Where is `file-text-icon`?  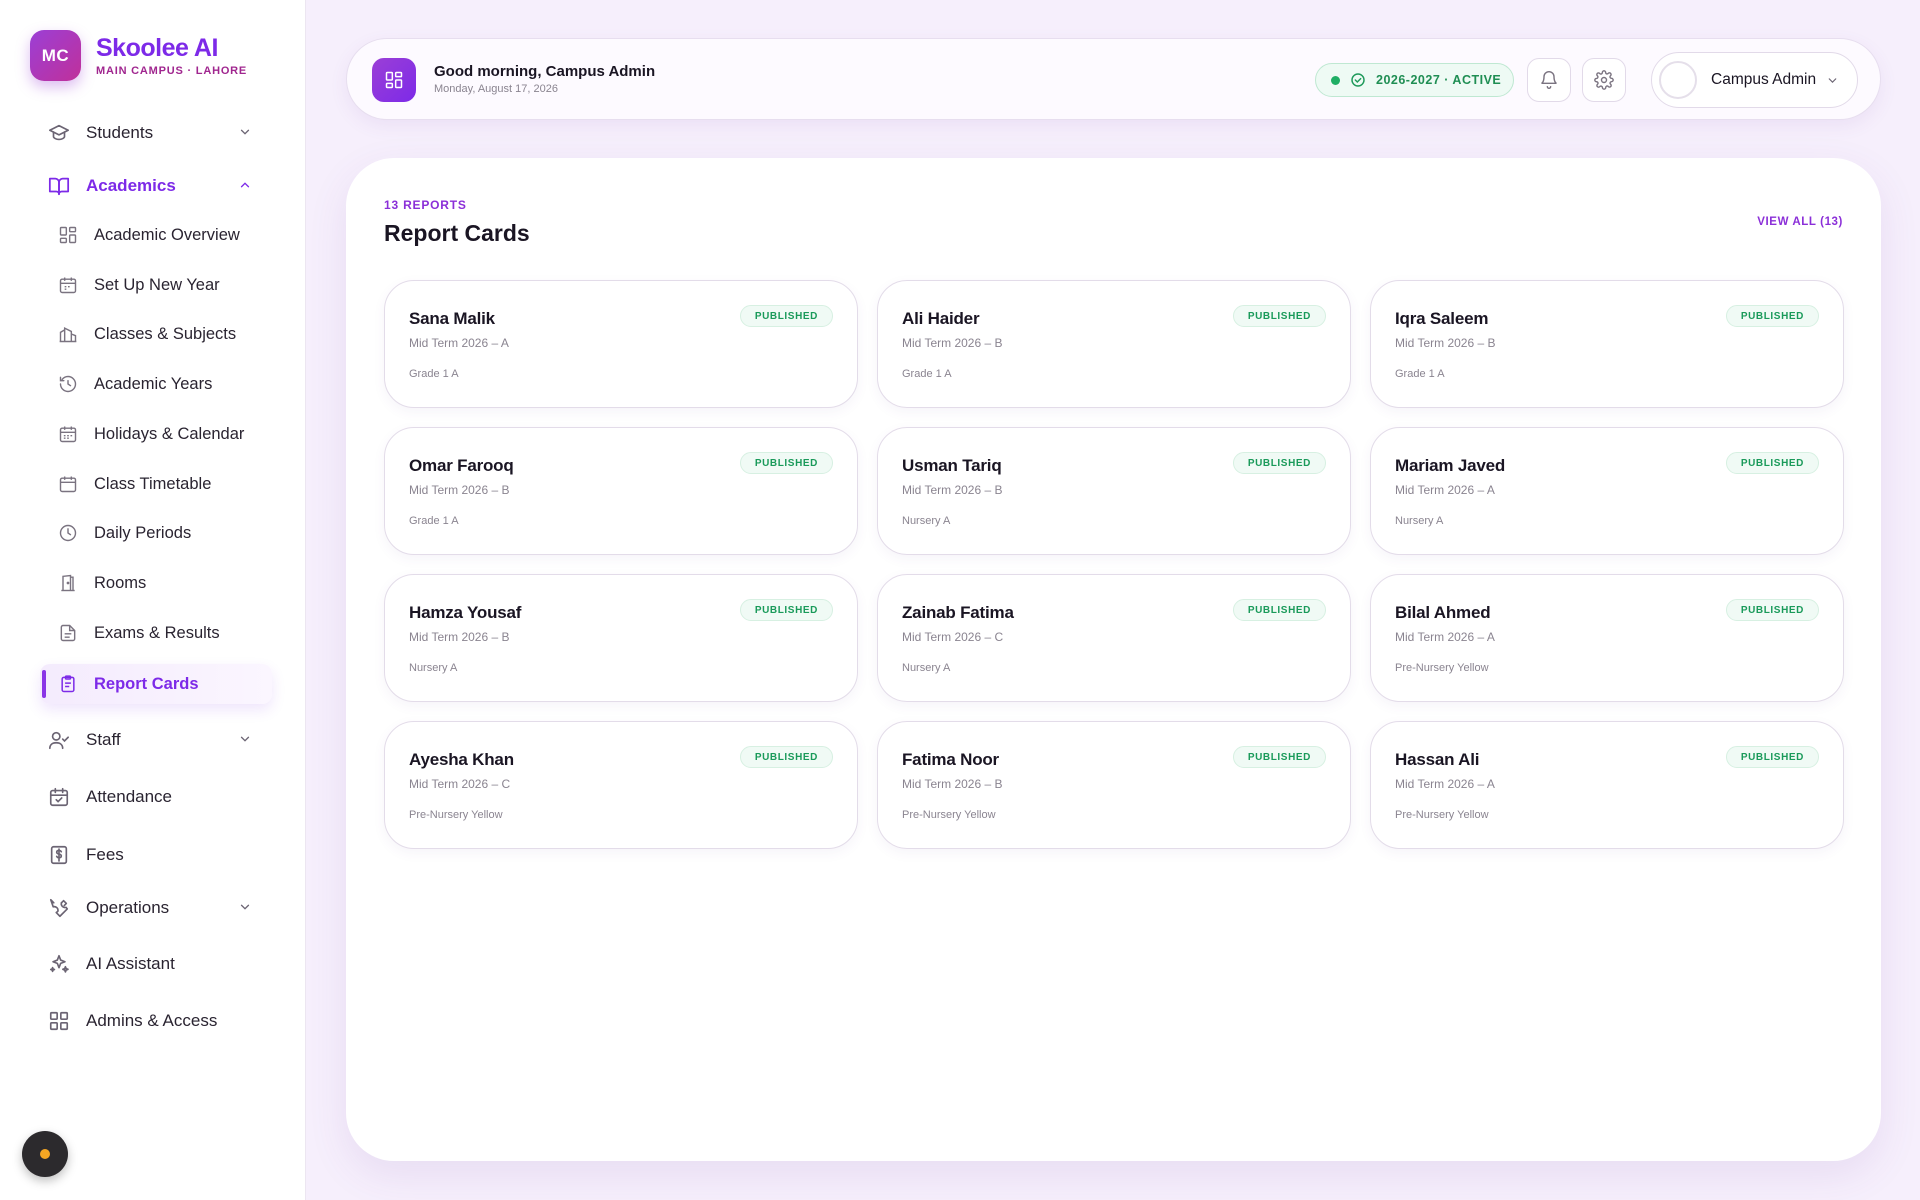 file-text-icon is located at coordinates (68, 633).